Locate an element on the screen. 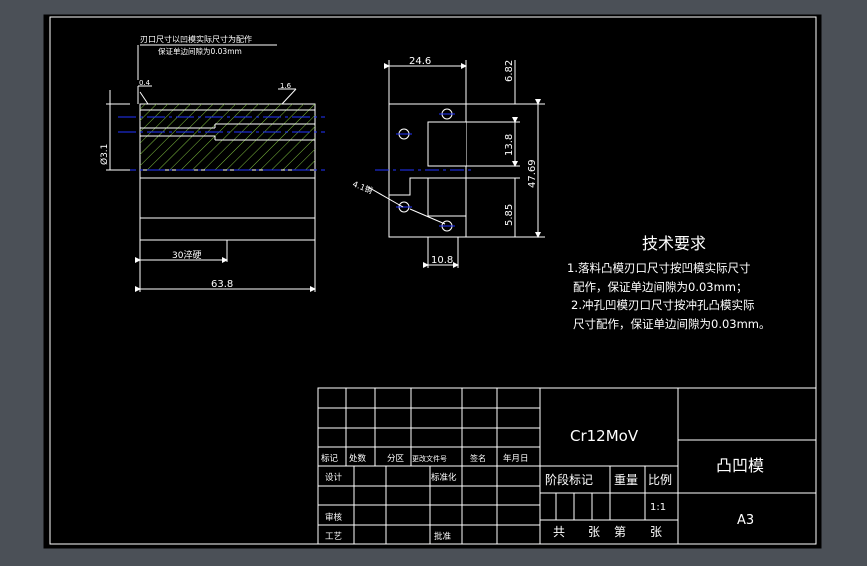 The height and width of the screenshot is (566, 867). dim-diameter: Ø3.1 is located at coordinates (104, 154).